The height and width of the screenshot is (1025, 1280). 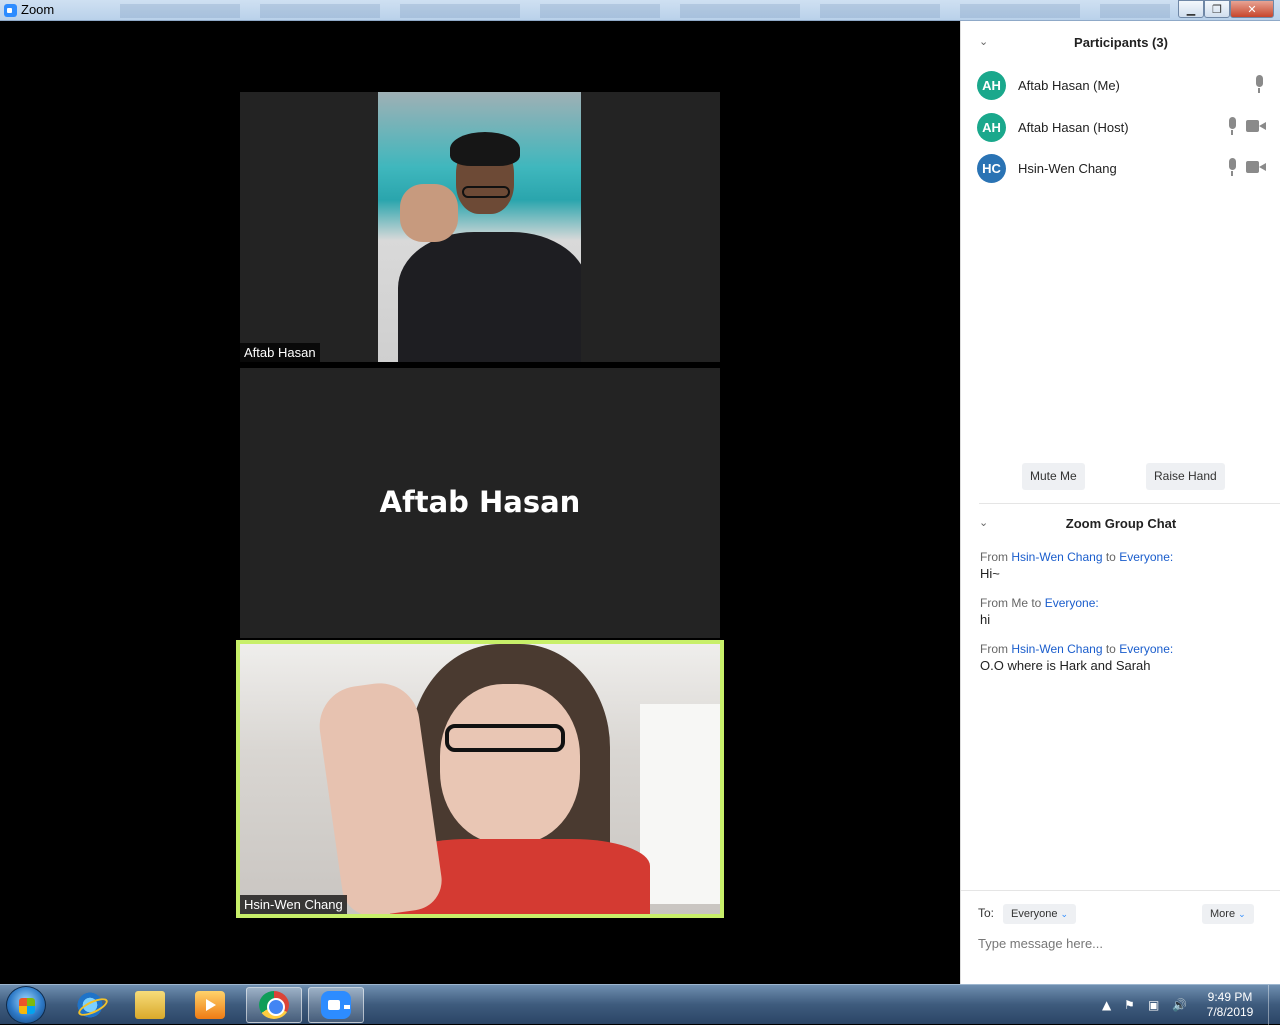 What do you see at coordinates (1073, 127) in the screenshot?
I see `participant-name: Aftab Hasan (Host)` at bounding box center [1073, 127].